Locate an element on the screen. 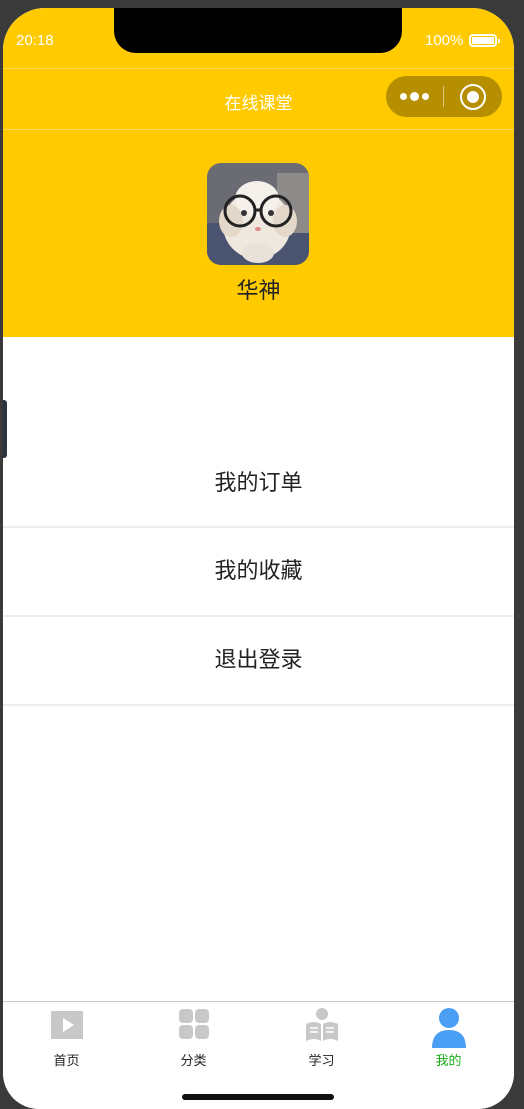 The image size is (524, 1109). tab-mine-label: 我的 is located at coordinates (448, 1061).